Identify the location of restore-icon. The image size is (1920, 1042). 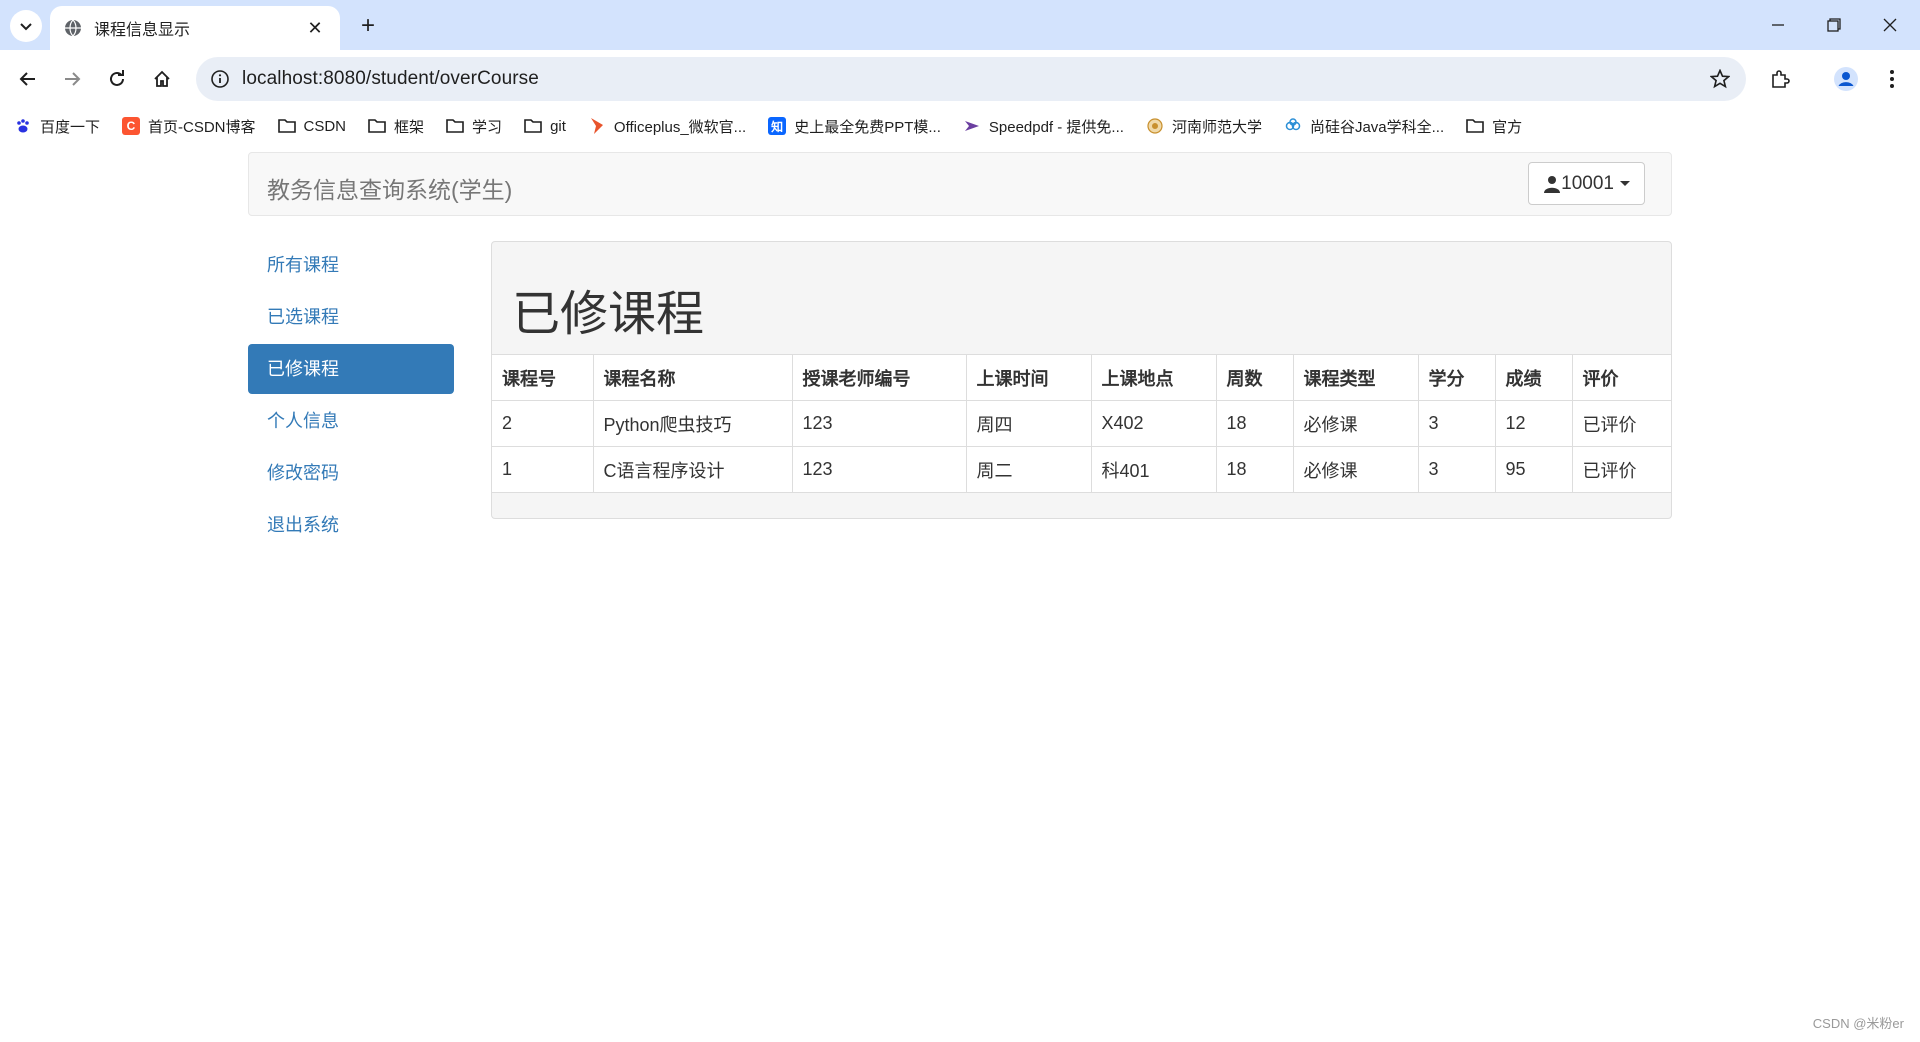
(1834, 25).